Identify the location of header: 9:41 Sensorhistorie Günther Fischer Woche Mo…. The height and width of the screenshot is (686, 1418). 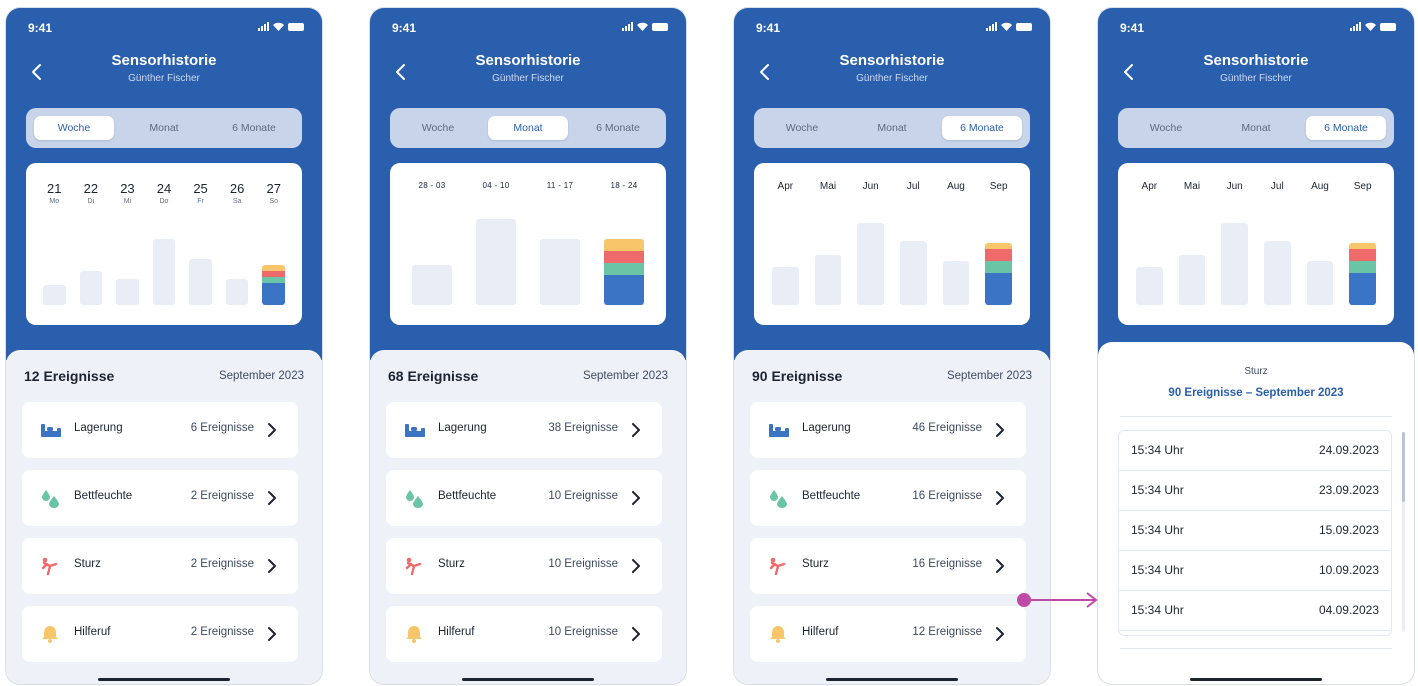
(1256, 184).